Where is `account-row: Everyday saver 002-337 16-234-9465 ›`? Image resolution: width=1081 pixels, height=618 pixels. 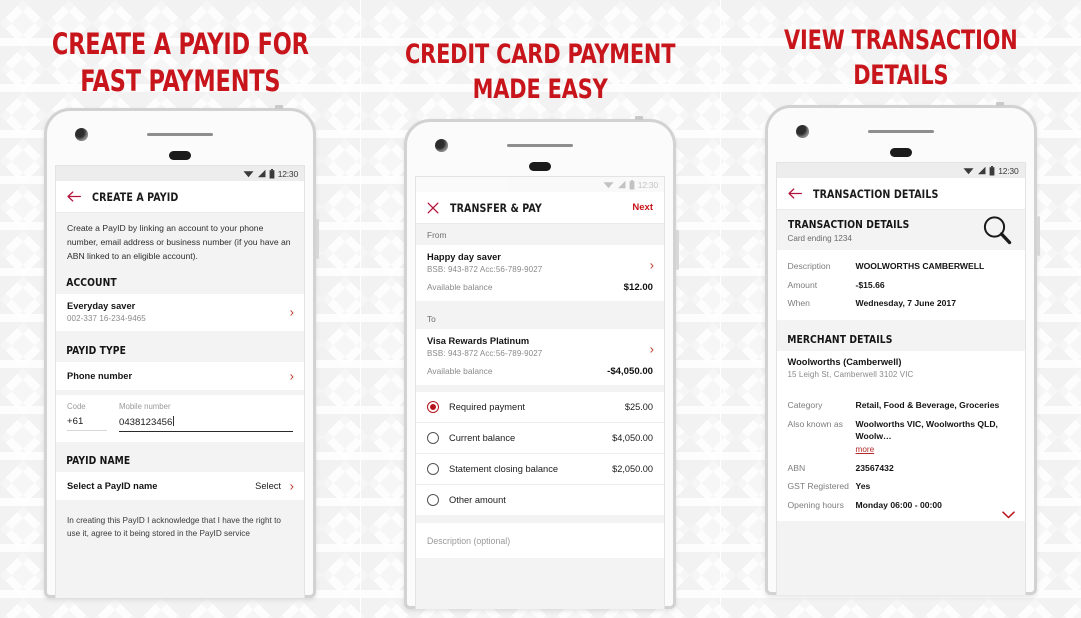 account-row: Everyday saver 002-337 16-234-9465 › is located at coordinates (180, 312).